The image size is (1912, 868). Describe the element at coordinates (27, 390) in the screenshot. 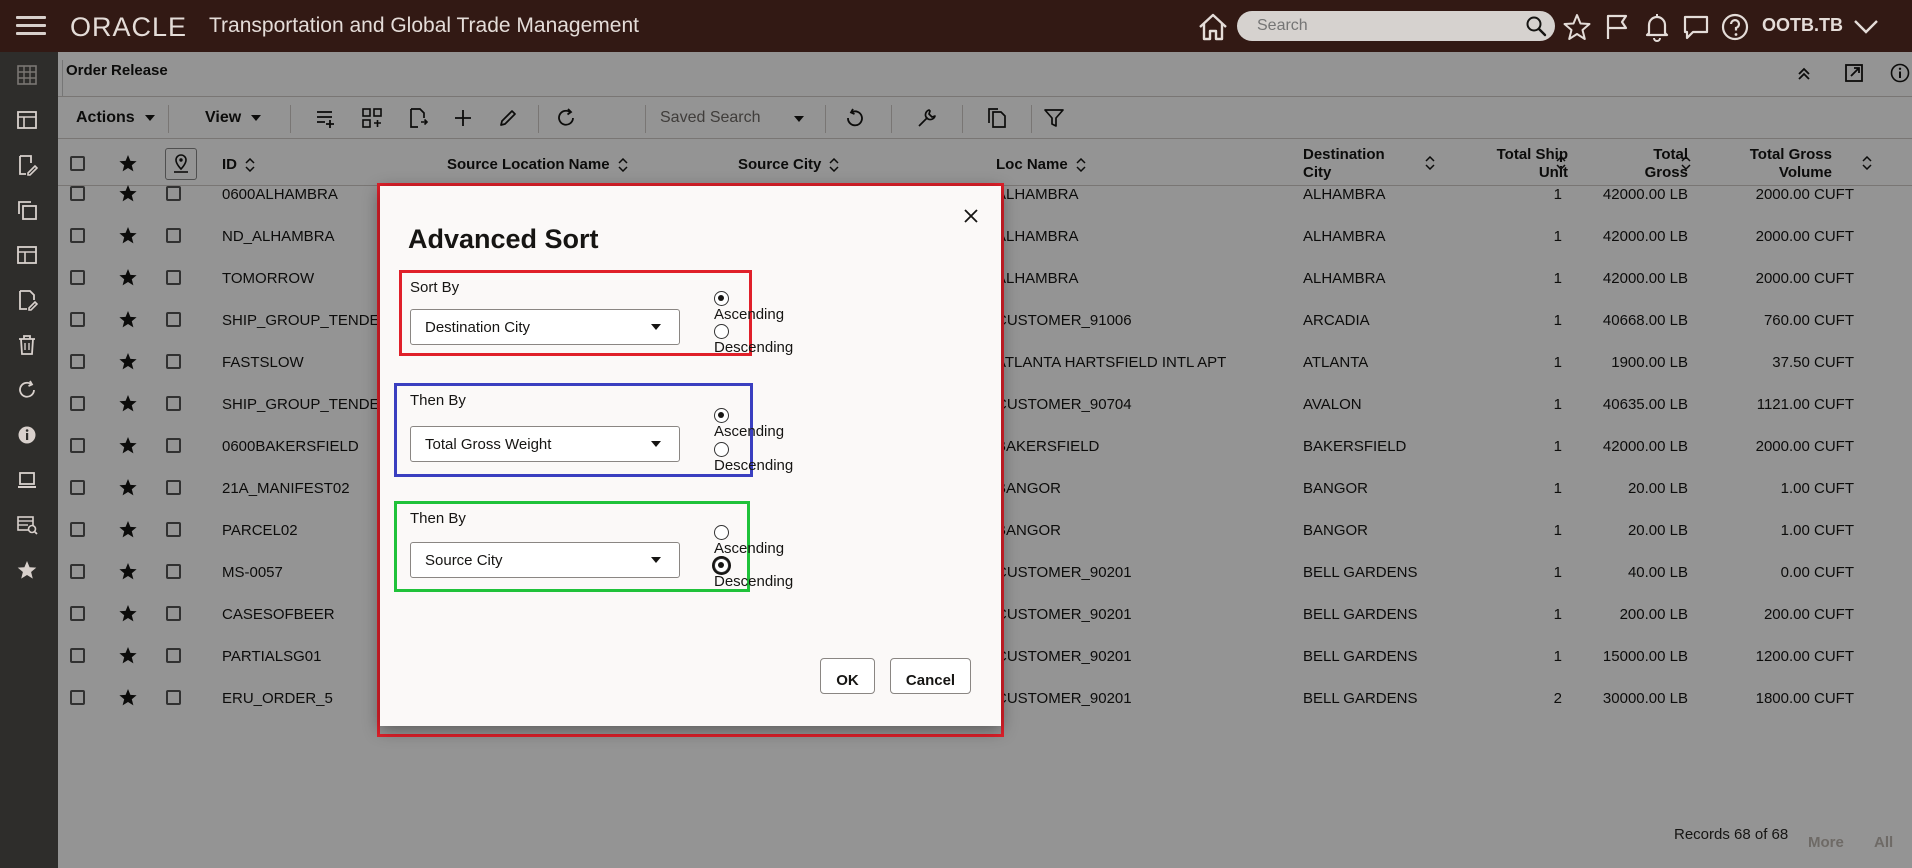

I see `refresh-icon` at that location.